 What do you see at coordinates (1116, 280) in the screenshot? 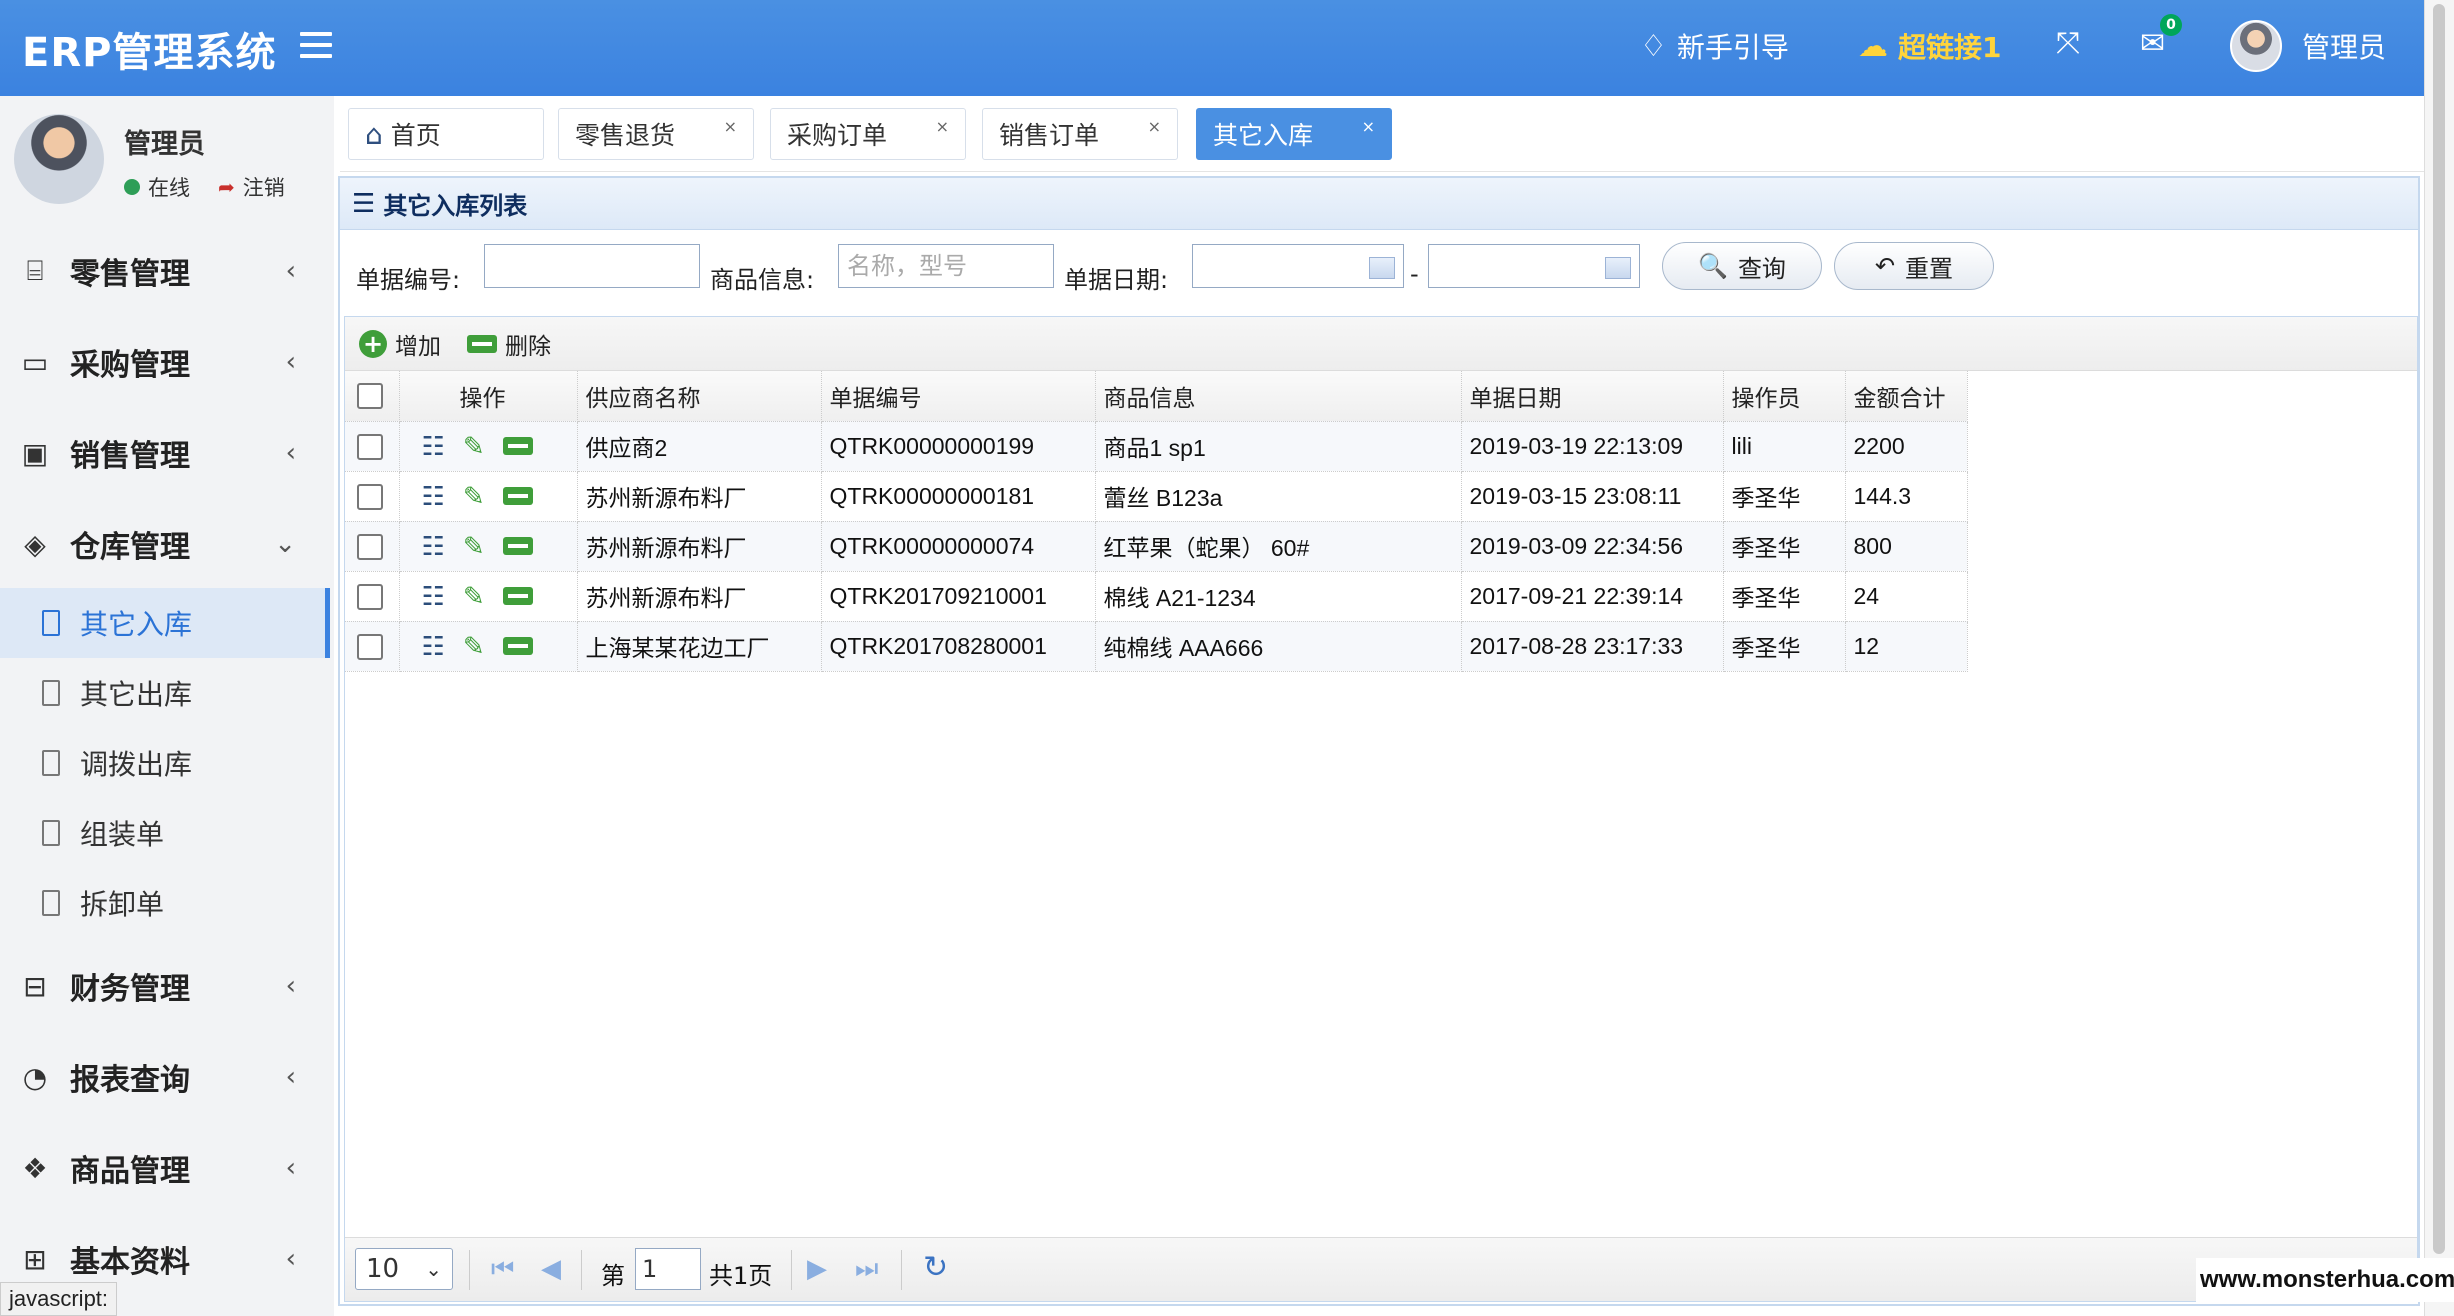
I see `date-label: 单据日期:` at bounding box center [1116, 280].